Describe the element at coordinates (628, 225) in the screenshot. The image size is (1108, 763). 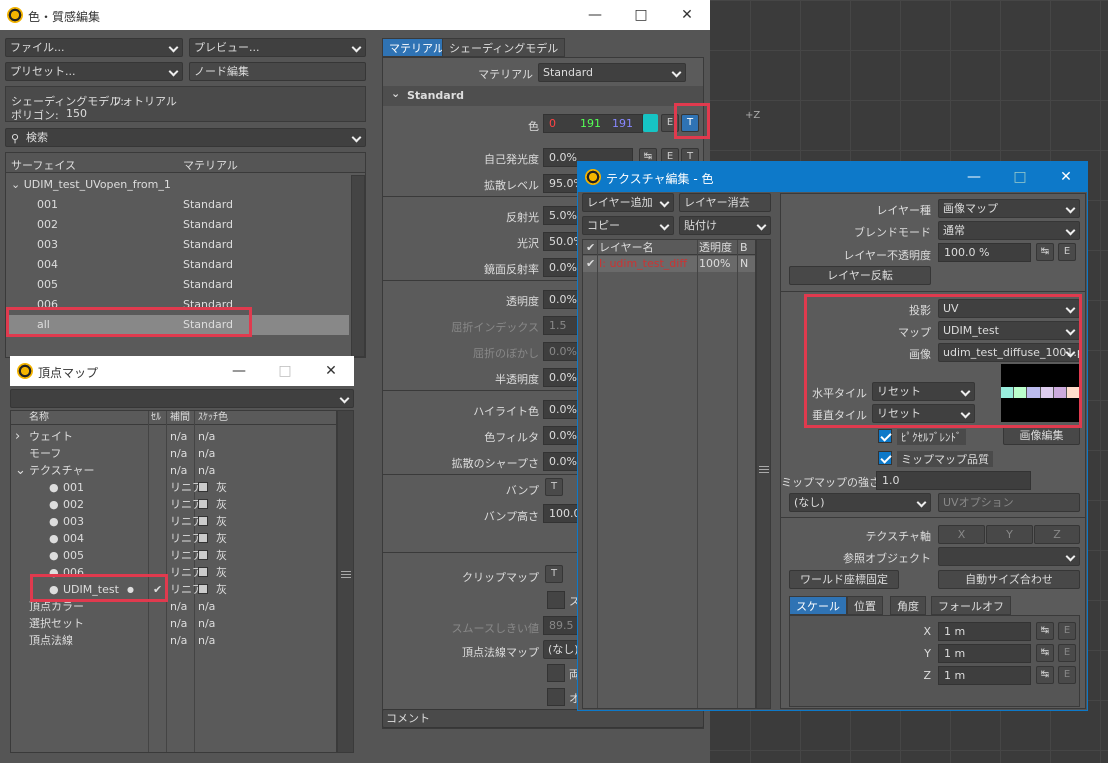
I see `copy-dropdown: コピー` at that location.